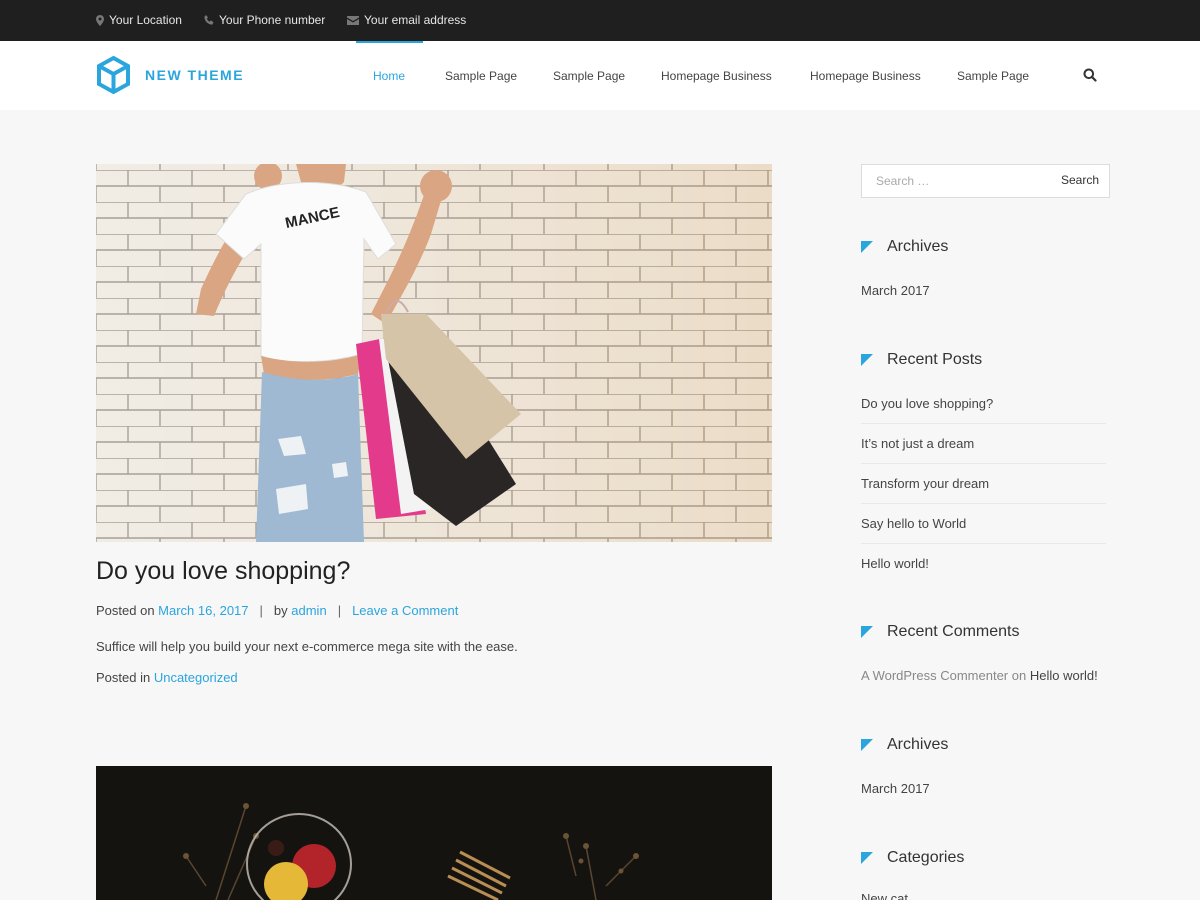  What do you see at coordinates (389, 42) in the screenshot?
I see `nav-active-indicator` at bounding box center [389, 42].